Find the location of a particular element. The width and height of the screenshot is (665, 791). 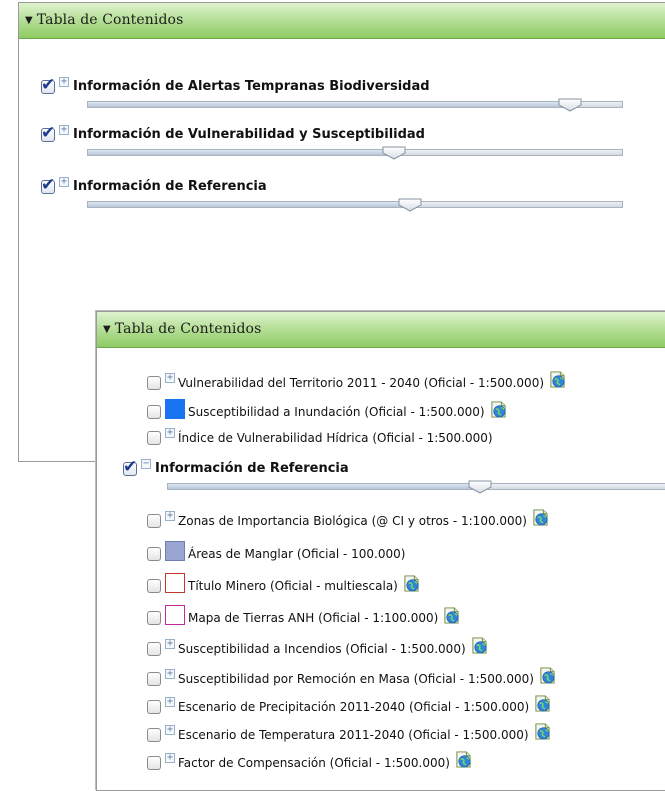

layer-label: Título Minero (Oficial - multiescala) is located at coordinates (293, 586).